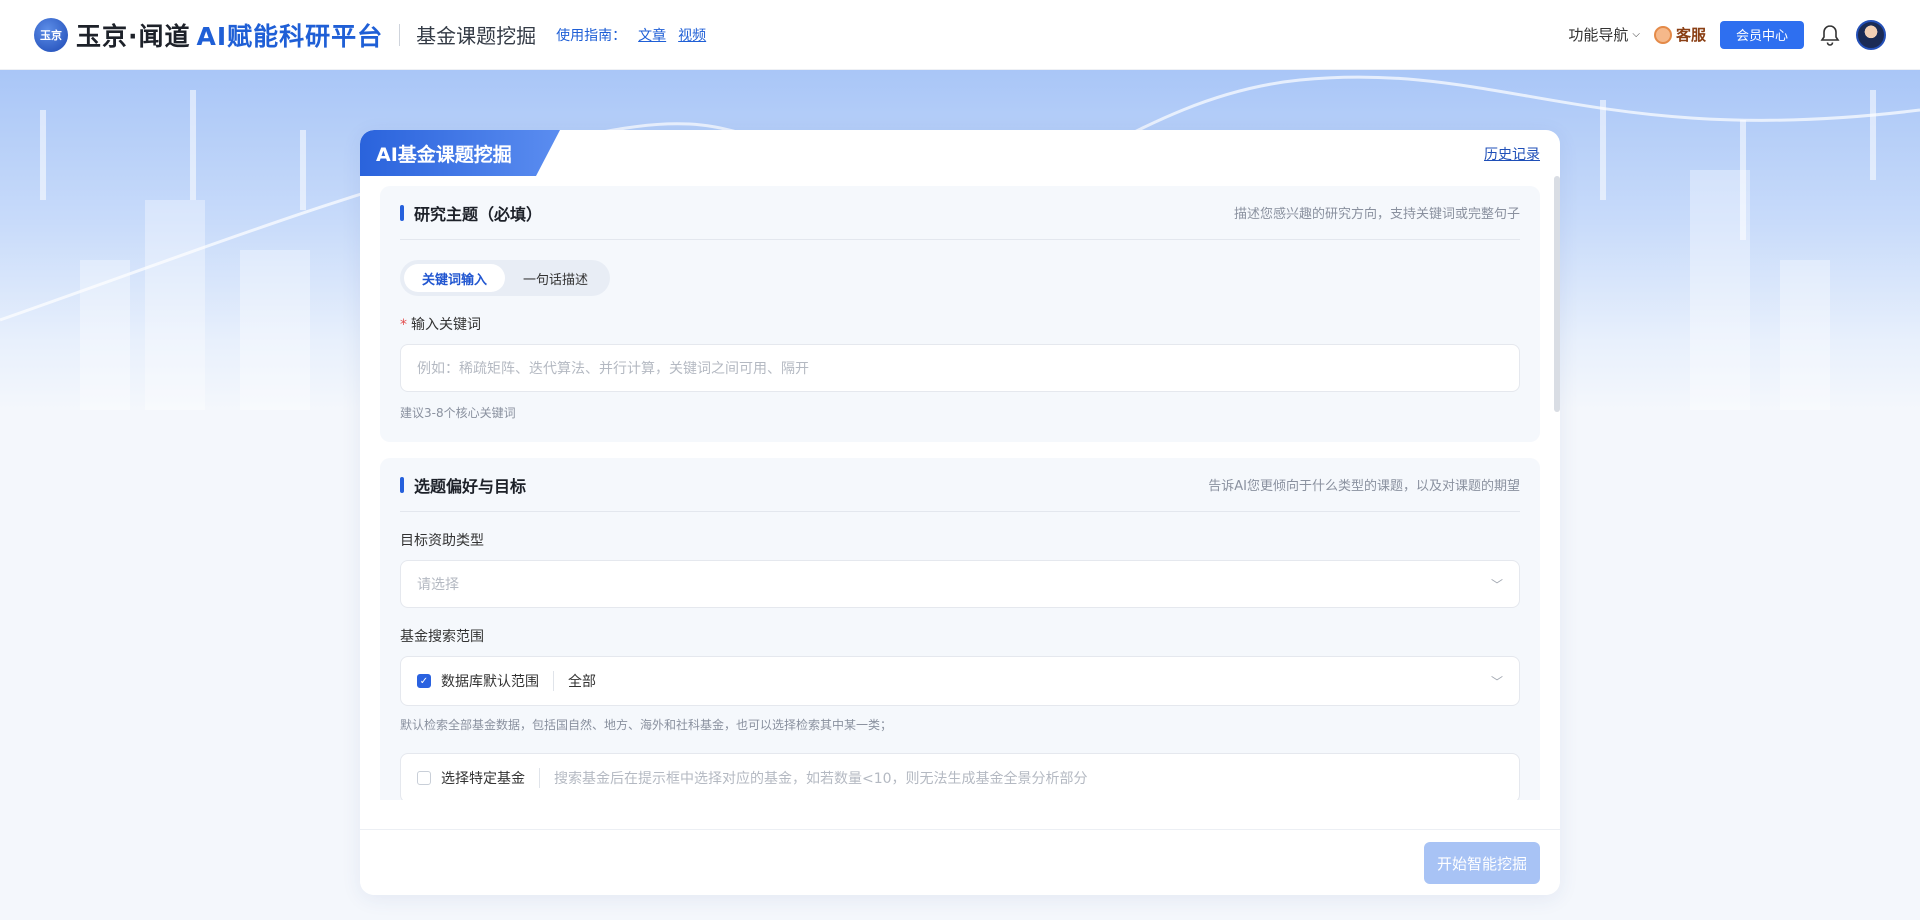  I want to click on customer-service-label: 客服, so click(1690, 35).